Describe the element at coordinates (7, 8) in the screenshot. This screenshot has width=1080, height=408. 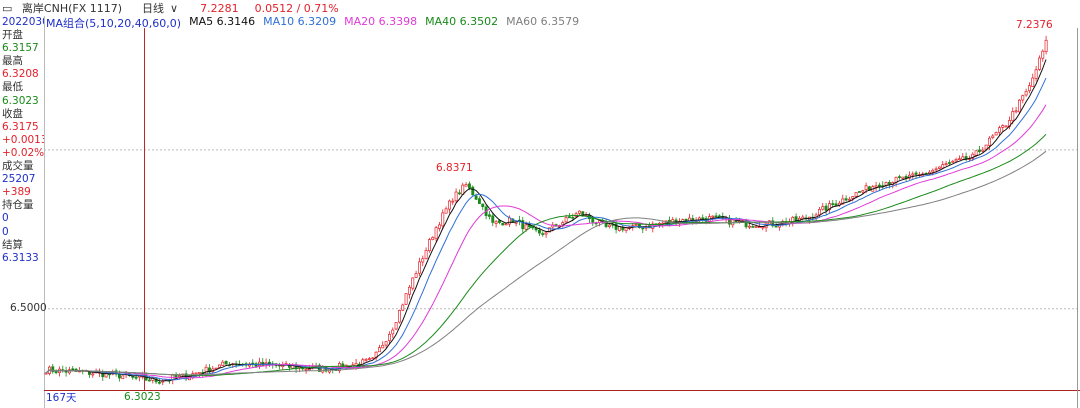
I see `menu-icon: ▭` at that location.